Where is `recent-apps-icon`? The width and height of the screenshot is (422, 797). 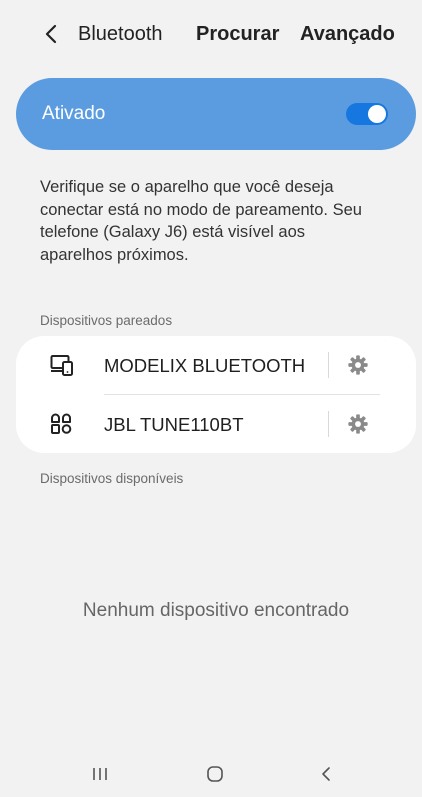
recent-apps-icon is located at coordinates (100, 774).